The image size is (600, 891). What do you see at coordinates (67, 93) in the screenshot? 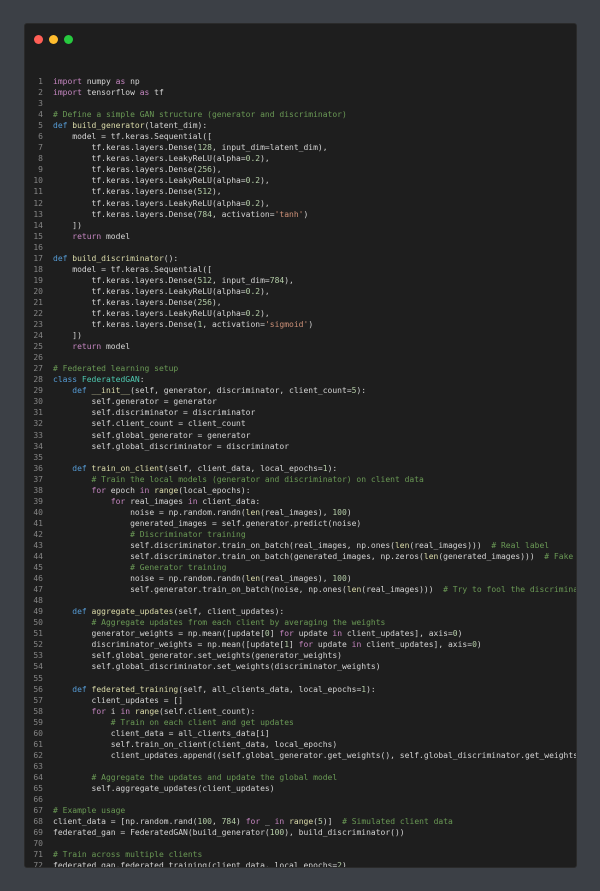
I see `code-token: import` at bounding box center [67, 93].